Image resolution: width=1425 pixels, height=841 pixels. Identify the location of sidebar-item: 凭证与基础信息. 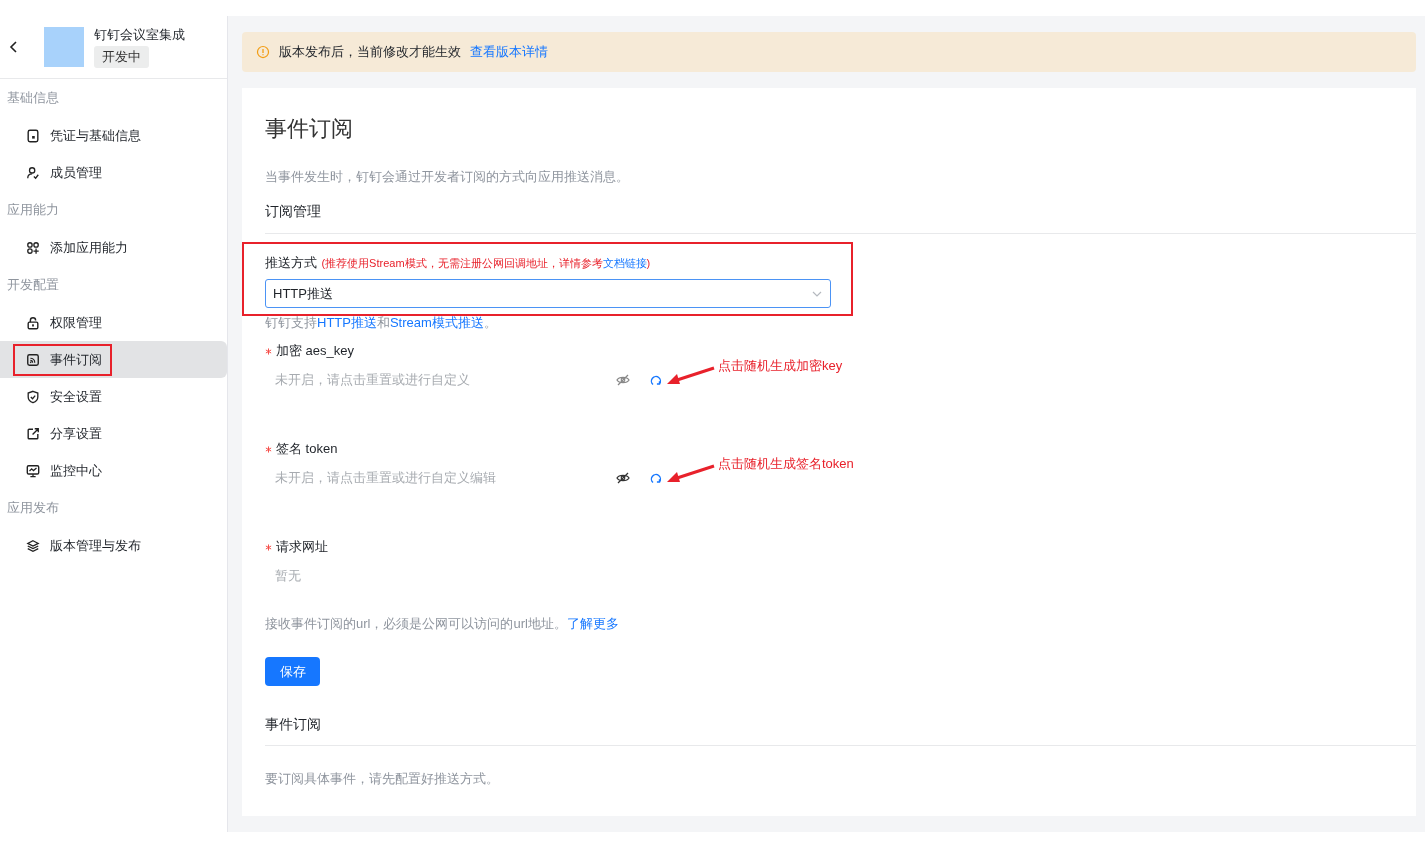
(113, 135).